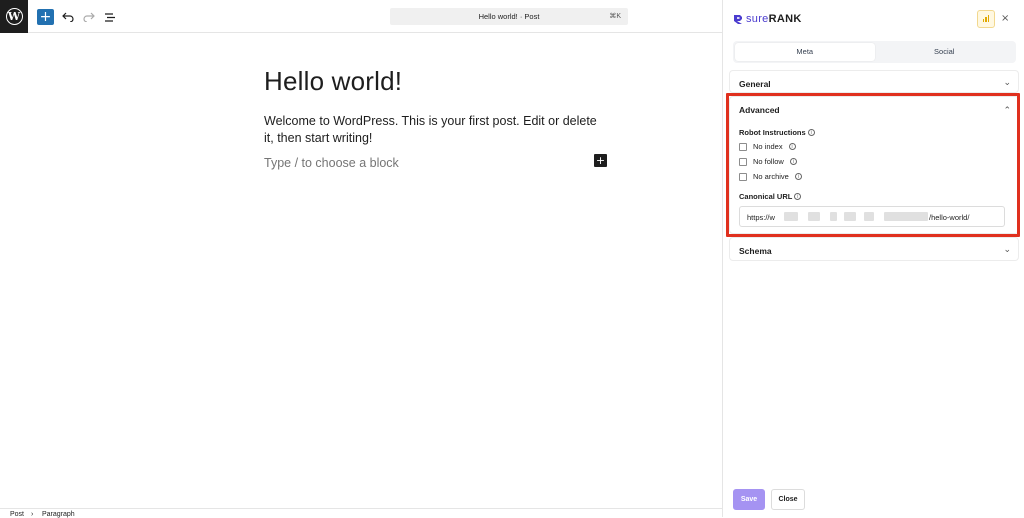 The image size is (1024, 518). I want to click on block-placeholder: Type / to choose a block, so click(331, 163).